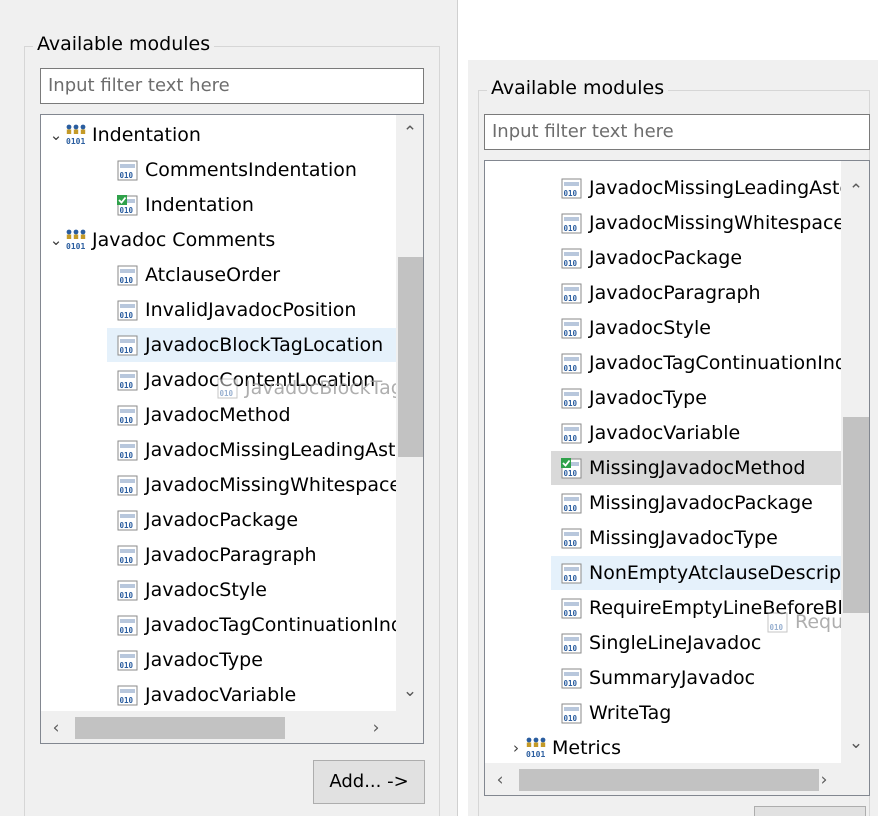 This screenshot has height=816, width=878. What do you see at coordinates (729, 188) in the screenshot?
I see `module-label: JavadocMissingLeadingAsterisk` at bounding box center [729, 188].